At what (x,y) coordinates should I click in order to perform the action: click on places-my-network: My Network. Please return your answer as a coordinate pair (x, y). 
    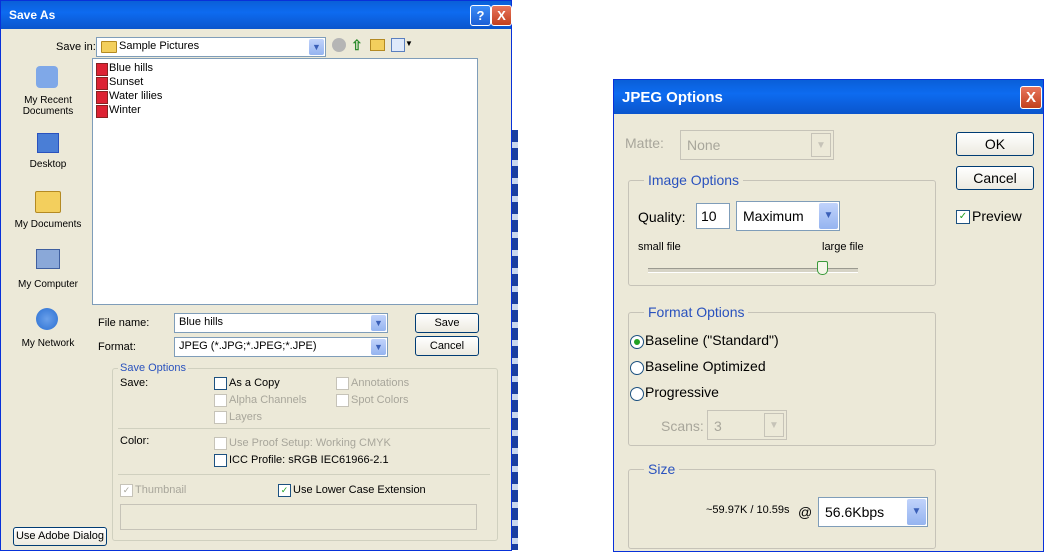
    Looking at the image, I should click on (48, 328).